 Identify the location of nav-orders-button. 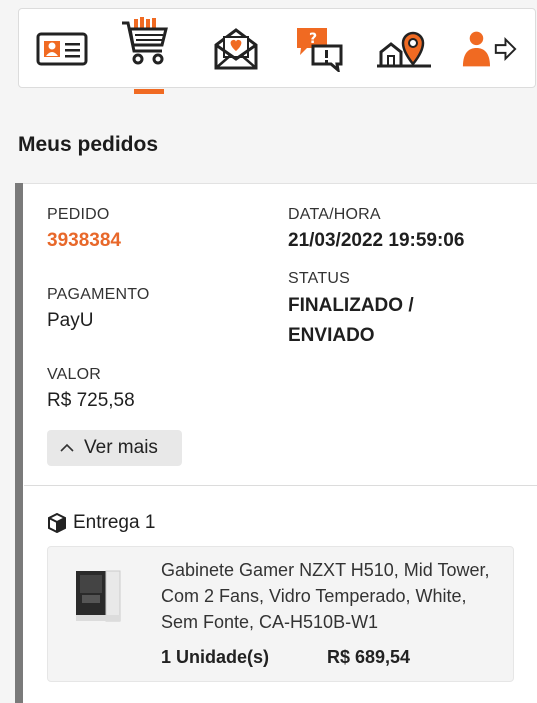
(146, 43).